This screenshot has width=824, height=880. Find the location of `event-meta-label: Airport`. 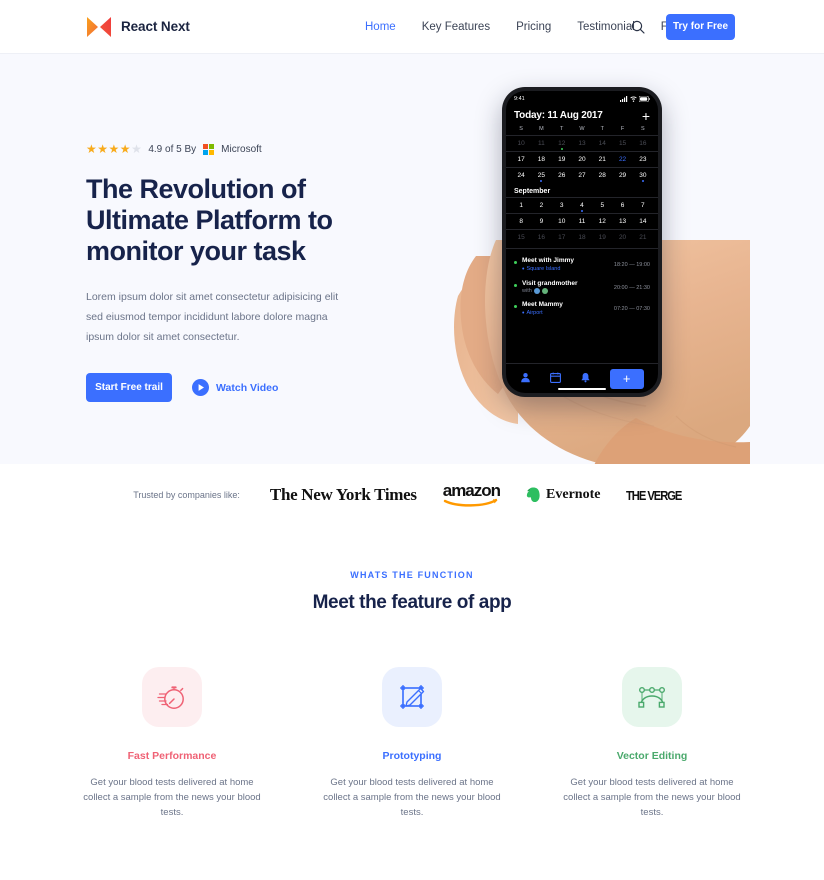

event-meta-label: Airport is located at coordinates (534, 313).